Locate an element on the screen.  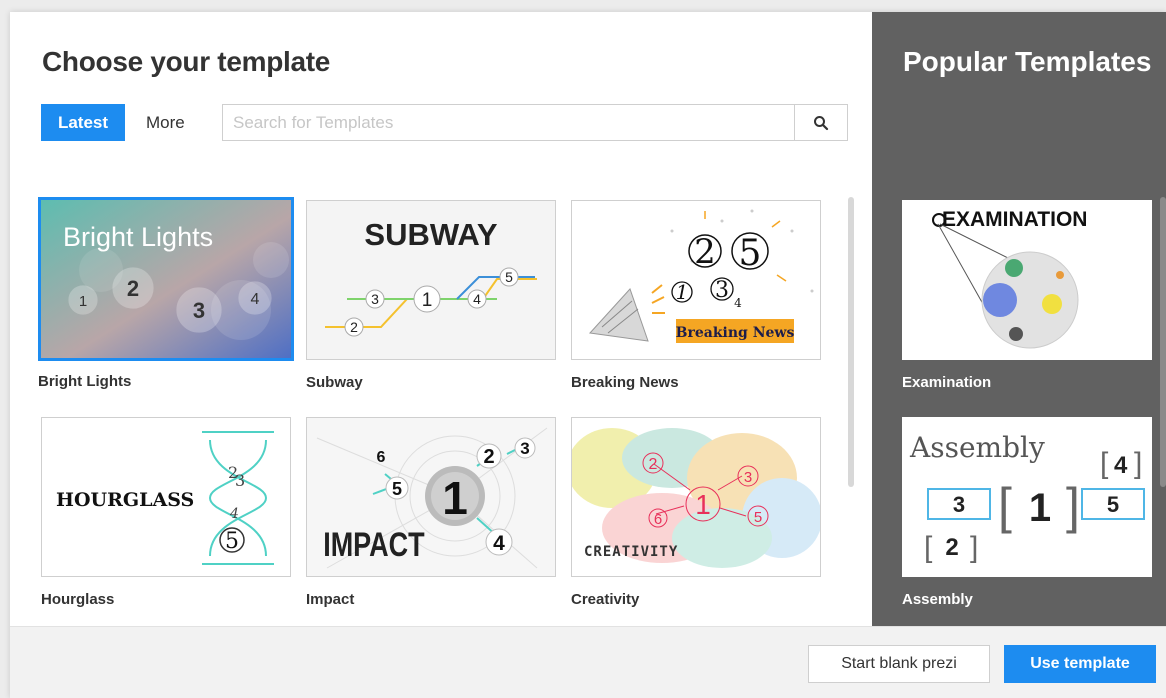
dialog-footer: Start blank prezi Use template is located at coordinates (588, 662).